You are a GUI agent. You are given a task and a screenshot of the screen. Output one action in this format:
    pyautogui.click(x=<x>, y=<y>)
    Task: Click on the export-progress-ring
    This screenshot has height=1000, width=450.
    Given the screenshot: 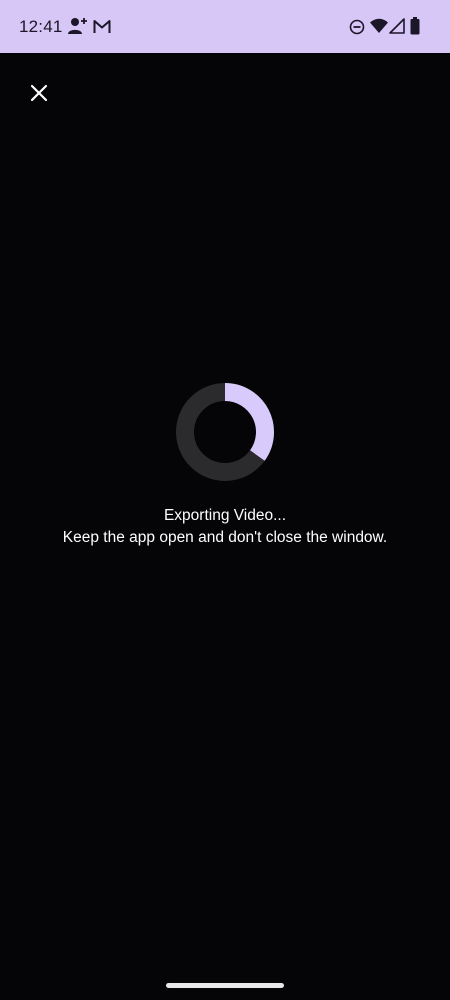 What is the action you would take?
    pyautogui.click(x=225, y=432)
    